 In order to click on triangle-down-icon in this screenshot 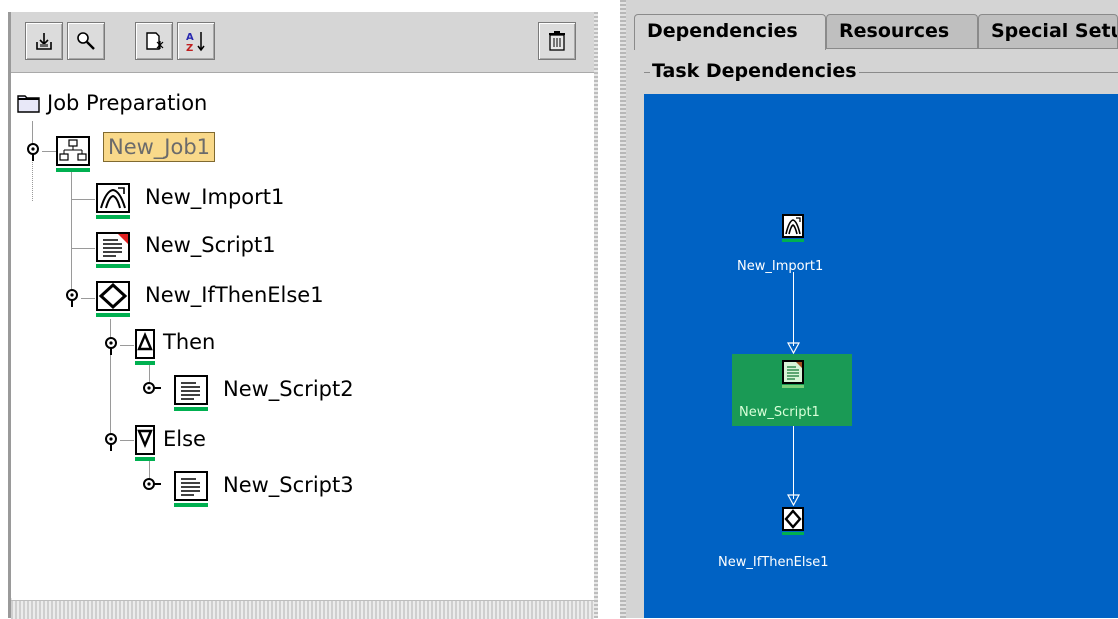, I will do `click(145, 439)`.